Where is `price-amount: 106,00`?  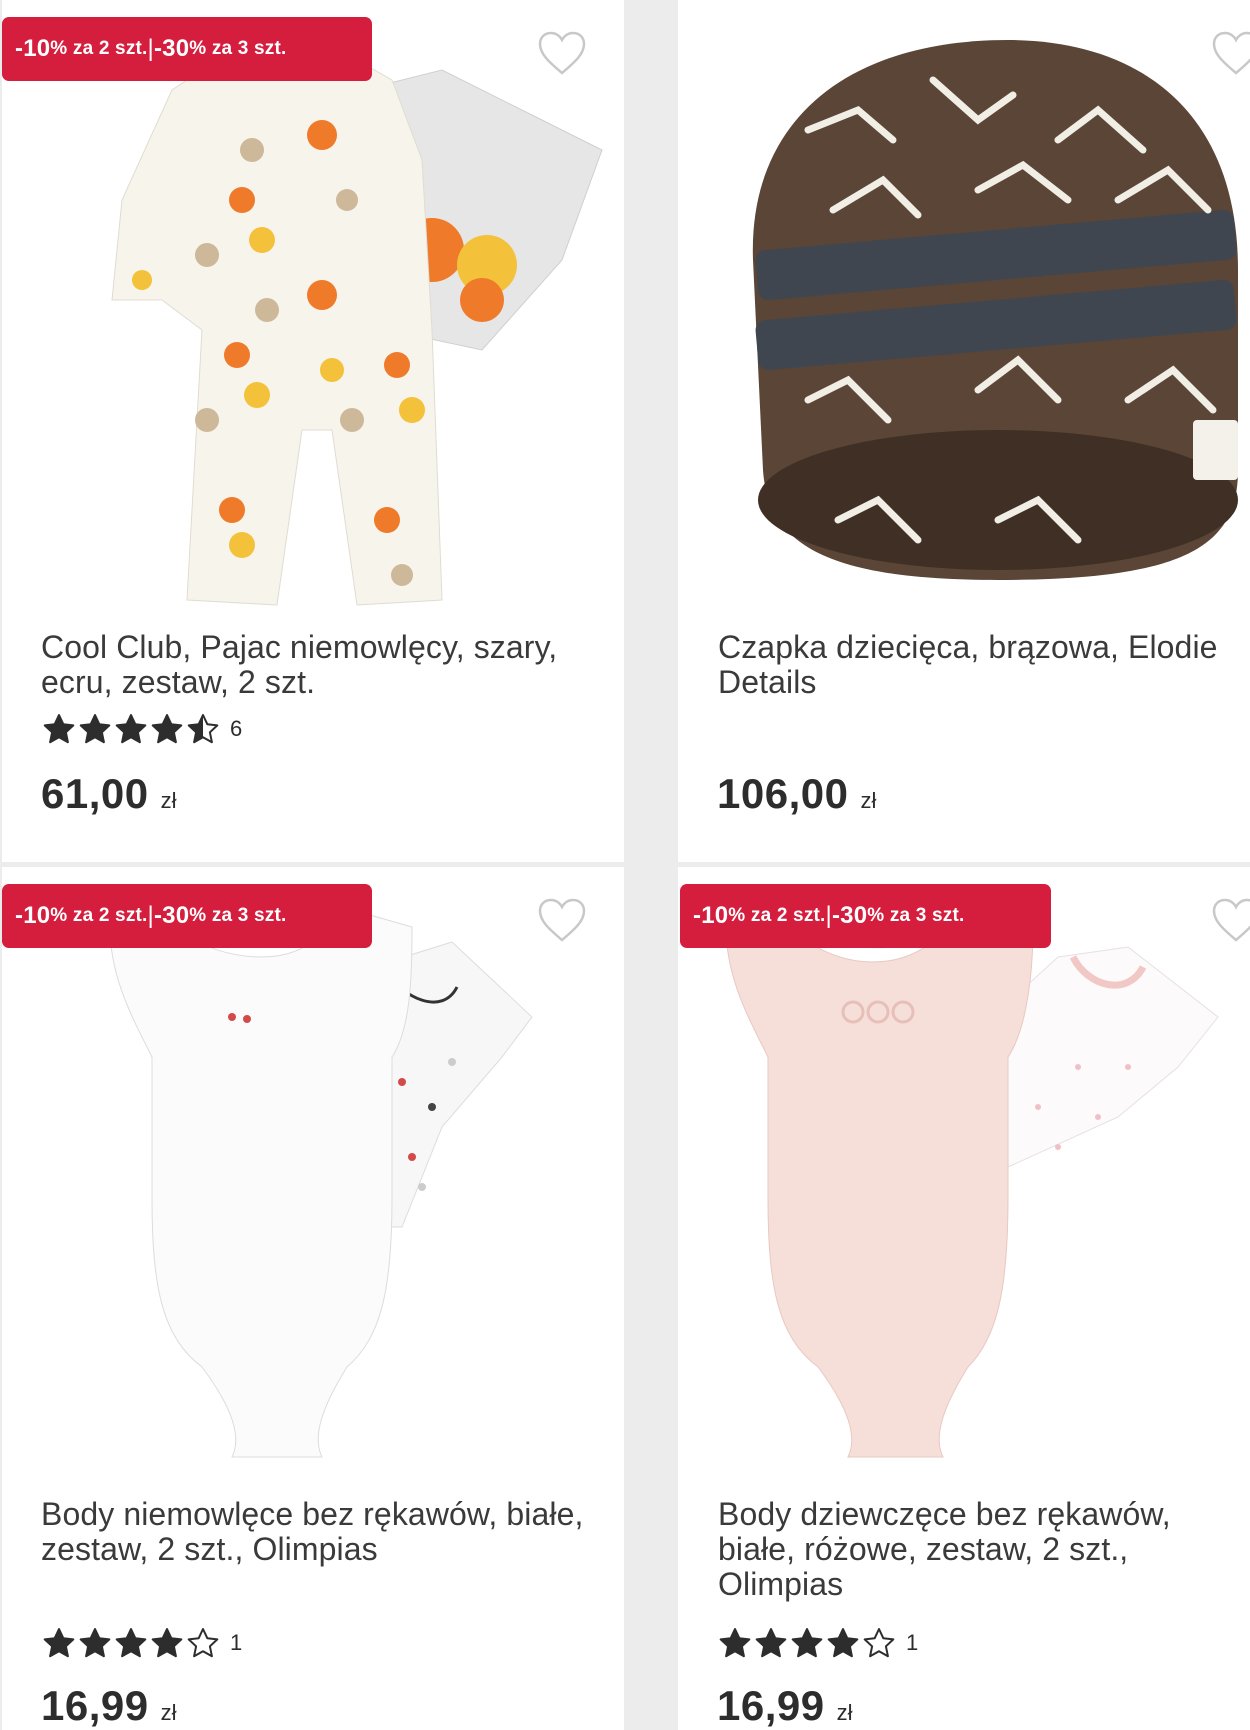 price-amount: 106,00 is located at coordinates (783, 793).